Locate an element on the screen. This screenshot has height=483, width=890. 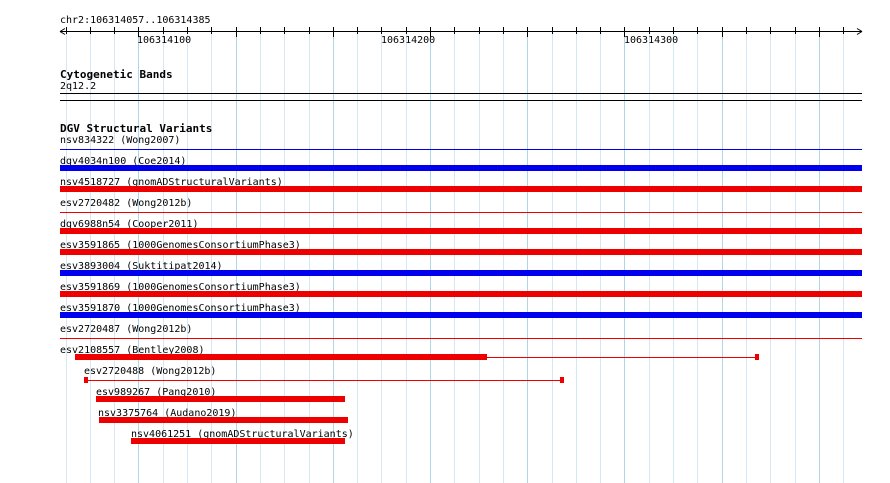
variant-feature-esv3893004 is located at coordinates (461, 273).